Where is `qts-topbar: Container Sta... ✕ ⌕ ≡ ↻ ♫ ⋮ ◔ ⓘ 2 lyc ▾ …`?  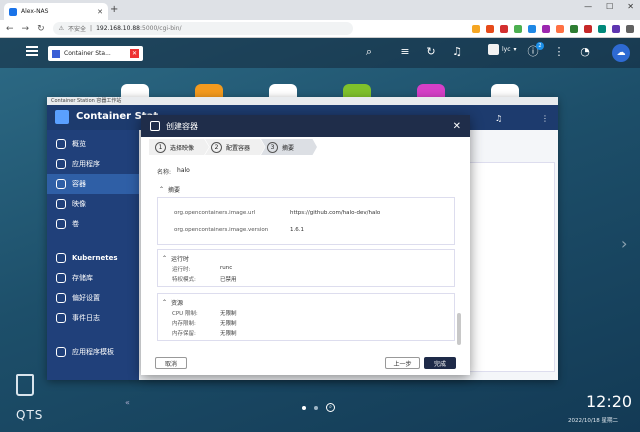
qts-topbar: Container Sta... ✕ ⌕ ≡ ↻ ♫ ⋮ ◔ ⓘ 2 lyc ▾ … is located at coordinates (320, 53).